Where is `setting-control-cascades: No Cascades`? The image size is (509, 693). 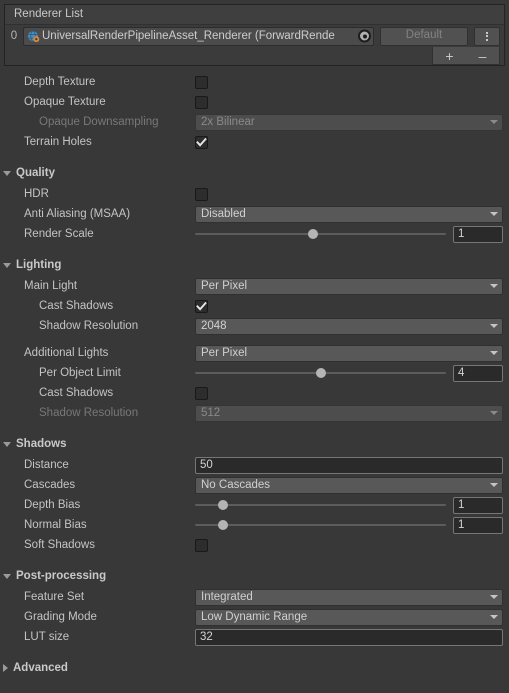 setting-control-cascades: No Cascades is located at coordinates (352, 485).